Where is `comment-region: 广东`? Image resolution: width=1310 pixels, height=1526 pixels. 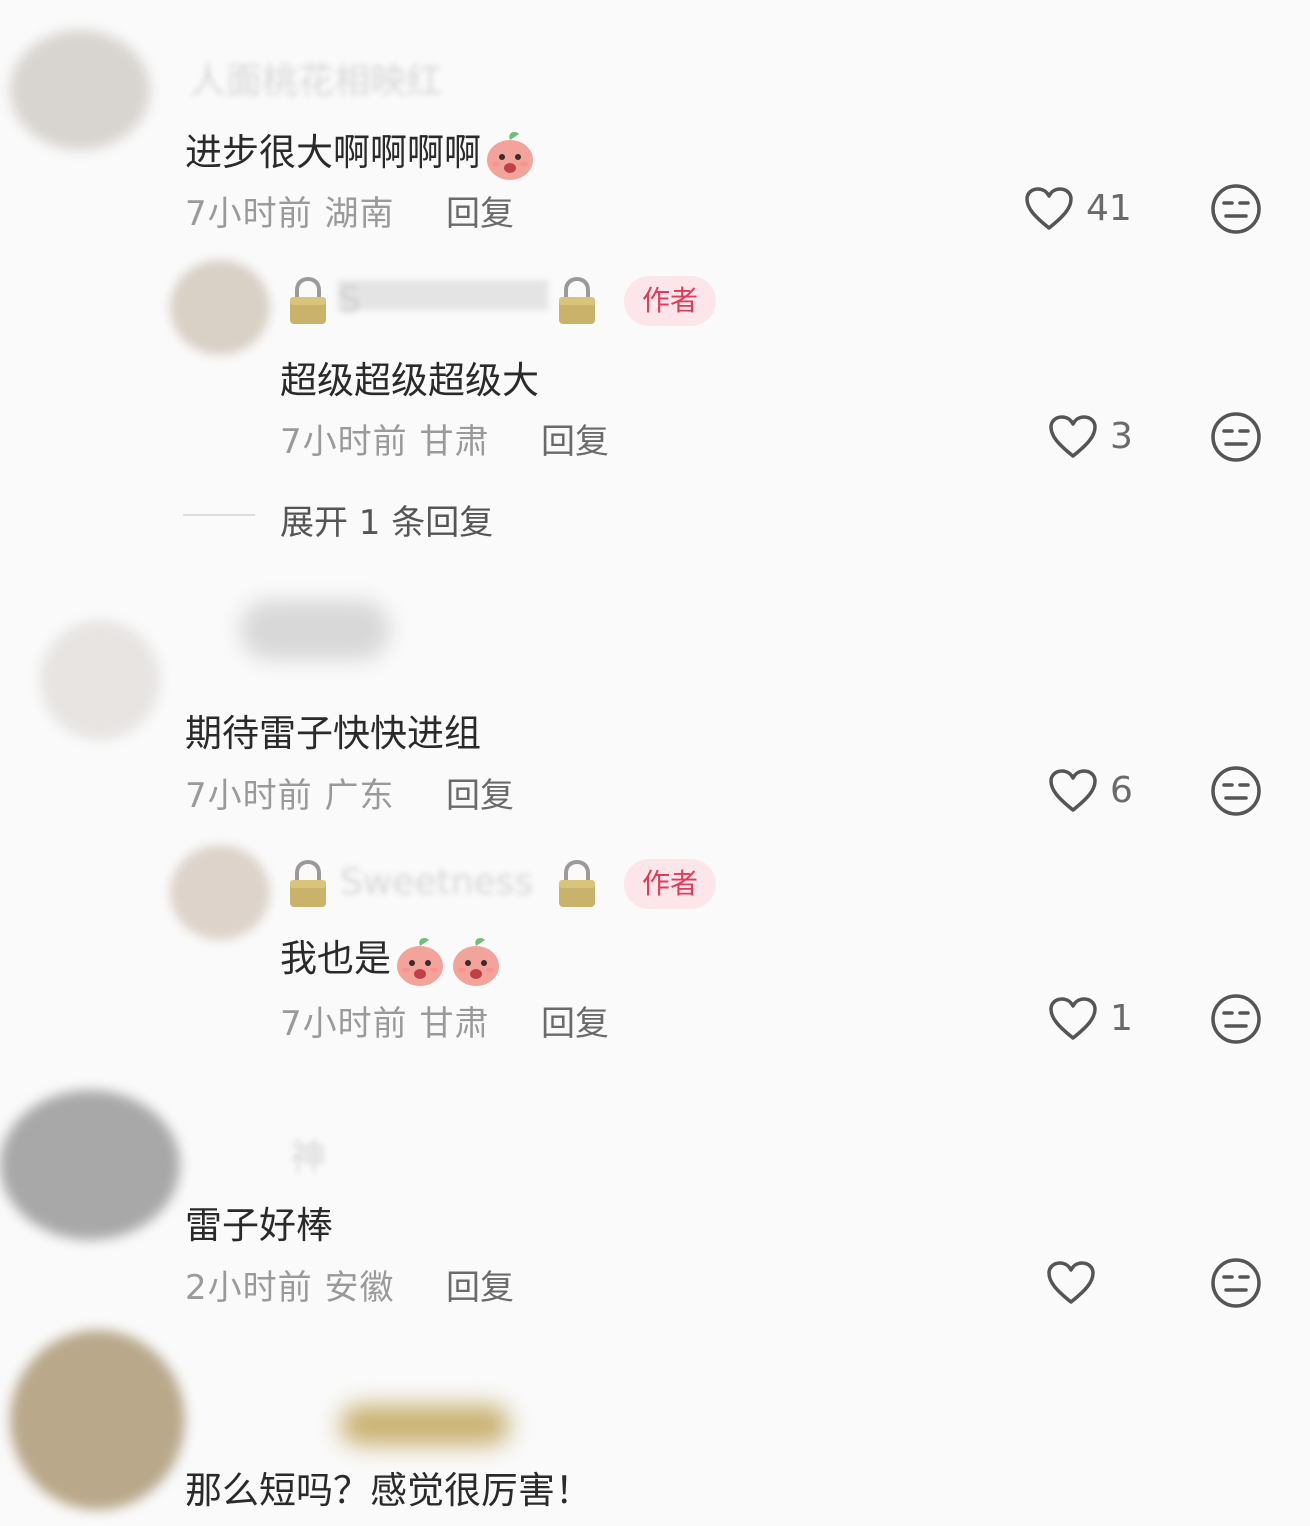 comment-region: 广东 is located at coordinates (359, 796).